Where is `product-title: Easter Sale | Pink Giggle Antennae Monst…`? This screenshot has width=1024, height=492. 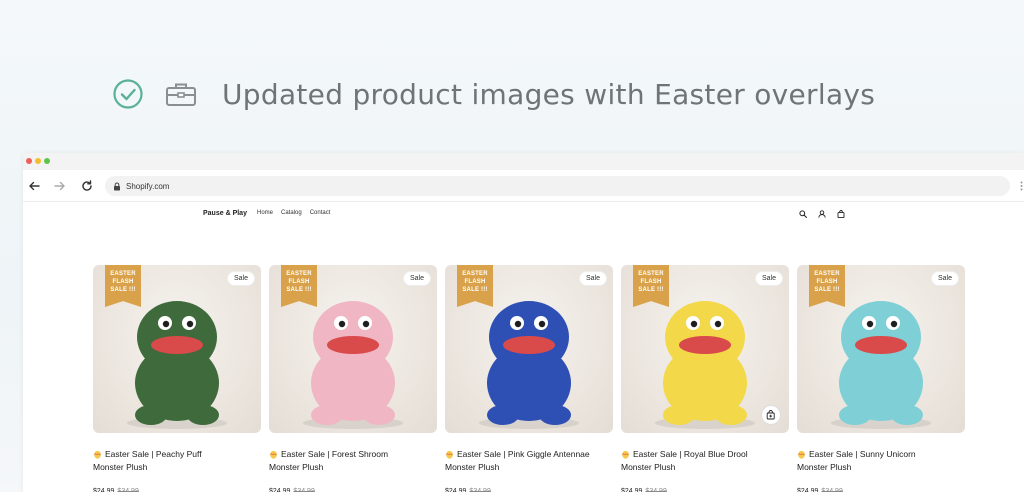 product-title: Easter Sale | Pink Giggle Antennae Monst… is located at coordinates (525, 461).